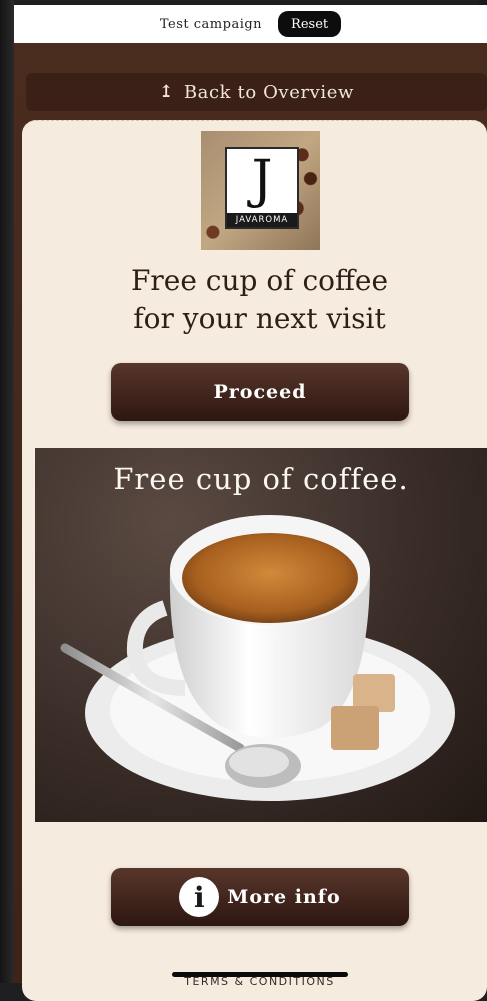 The image size is (487, 1001). Describe the element at coordinates (211, 24) in the screenshot. I see `campaign-label: Test campaign` at that location.